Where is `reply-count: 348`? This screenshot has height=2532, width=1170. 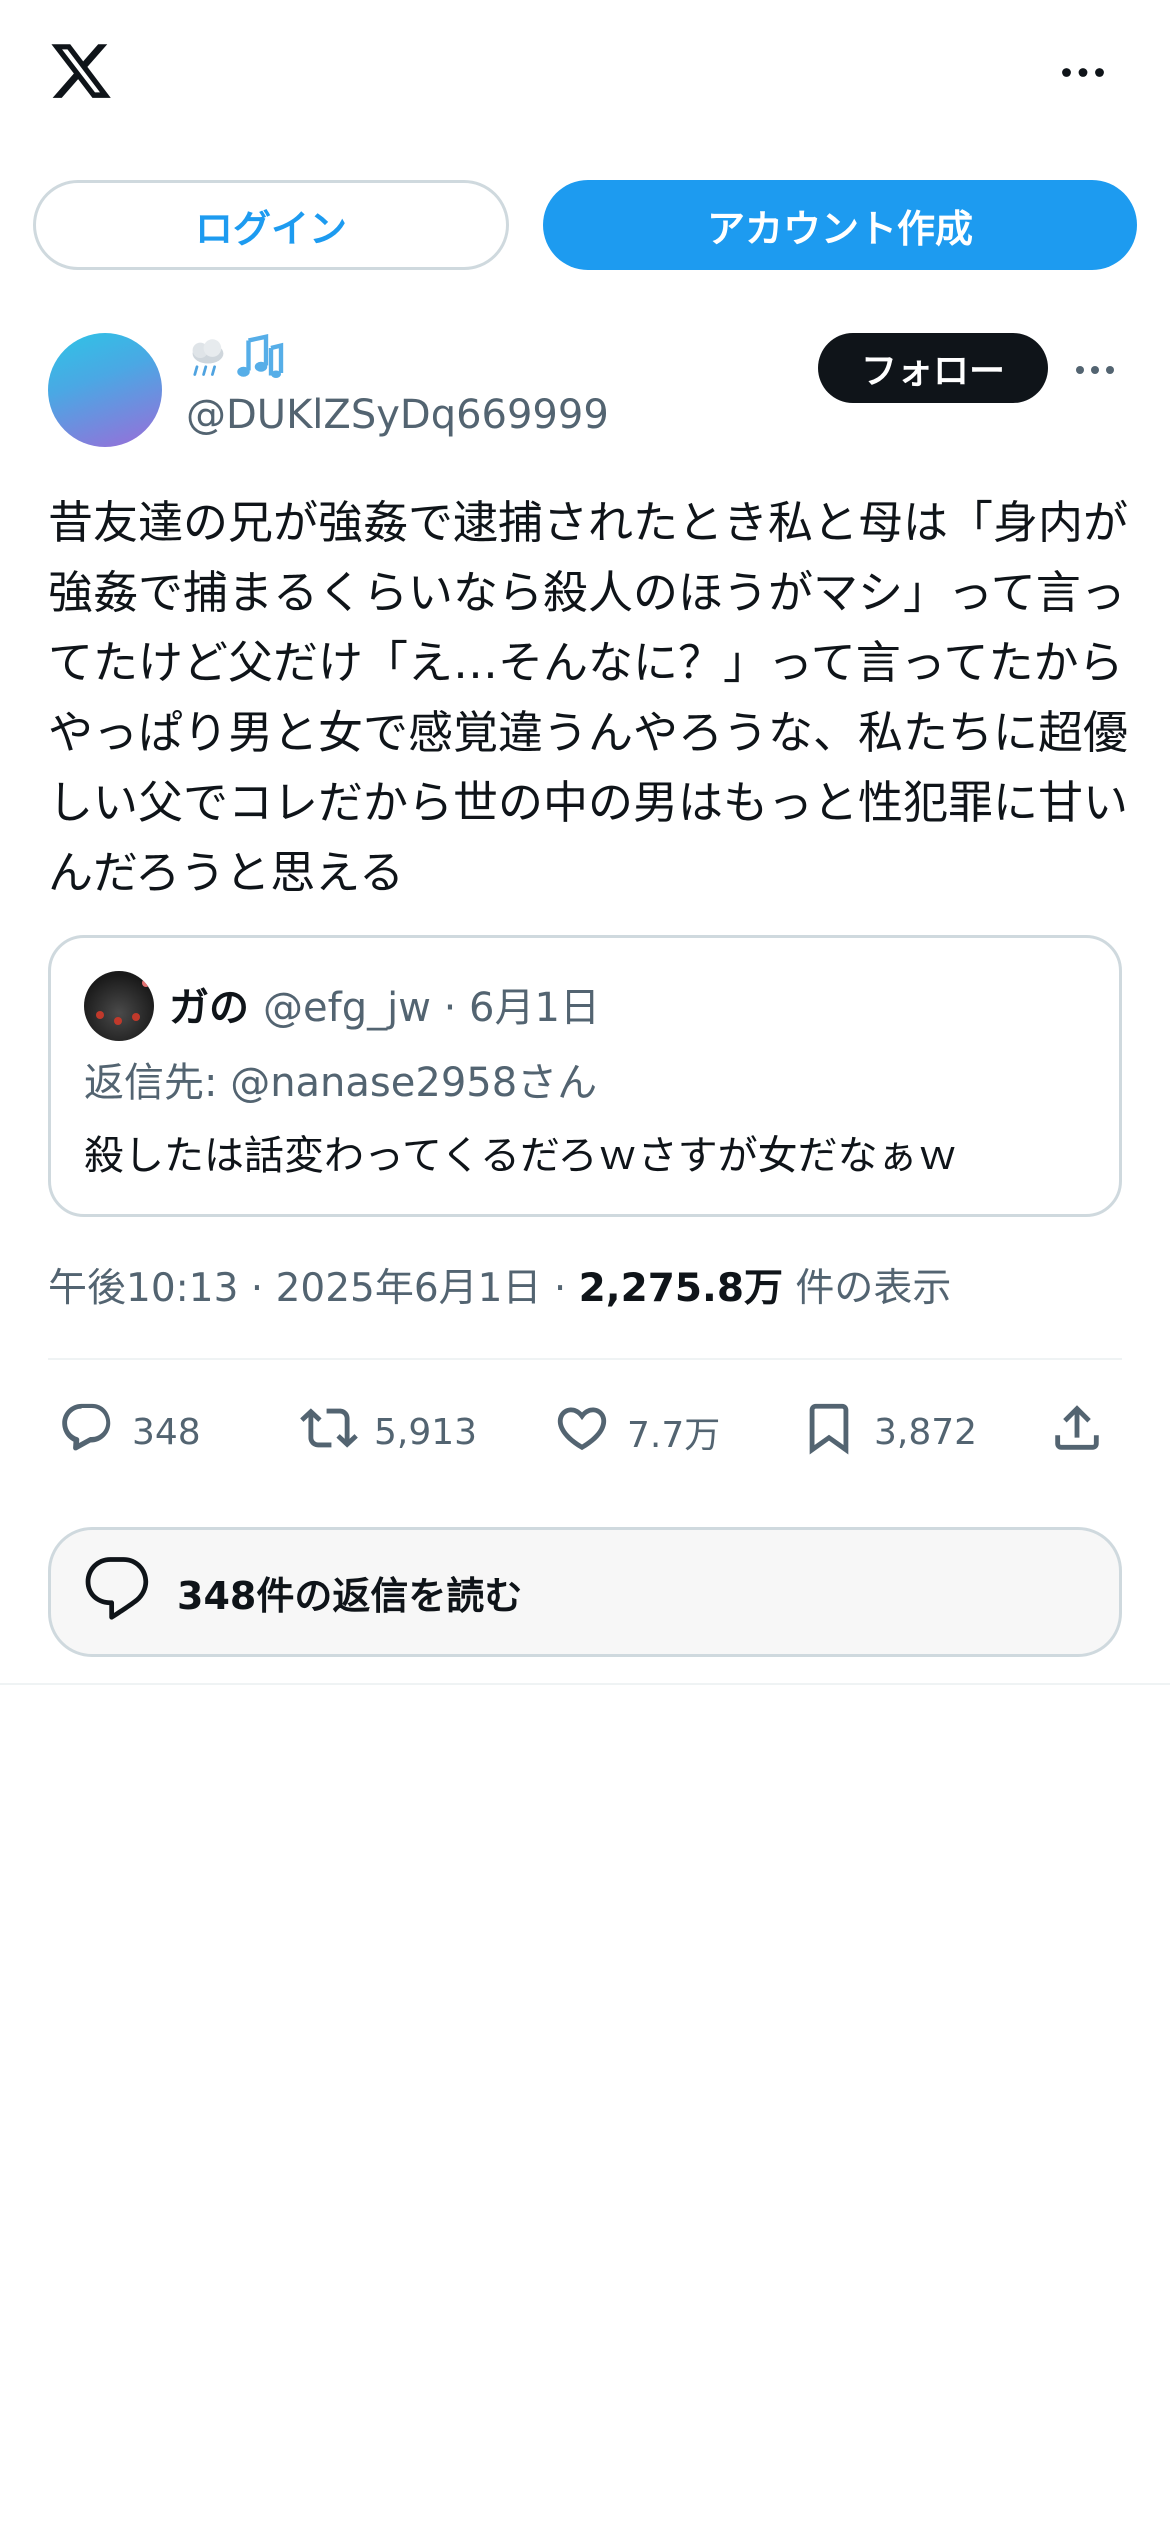 reply-count: 348 is located at coordinates (166, 1432).